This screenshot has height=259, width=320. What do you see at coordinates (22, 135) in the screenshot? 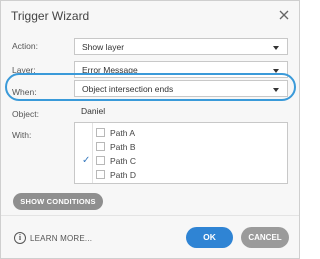
I see `with-label: With:` at bounding box center [22, 135].